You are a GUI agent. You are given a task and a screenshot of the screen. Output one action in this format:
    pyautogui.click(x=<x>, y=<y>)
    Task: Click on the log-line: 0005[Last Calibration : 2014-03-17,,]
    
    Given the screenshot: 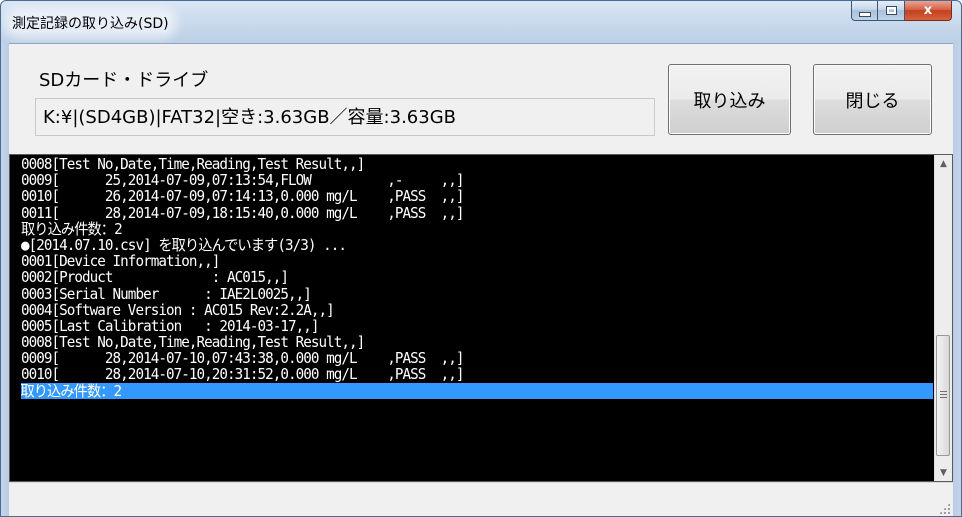 What is the action you would take?
    pyautogui.click(x=454, y=326)
    